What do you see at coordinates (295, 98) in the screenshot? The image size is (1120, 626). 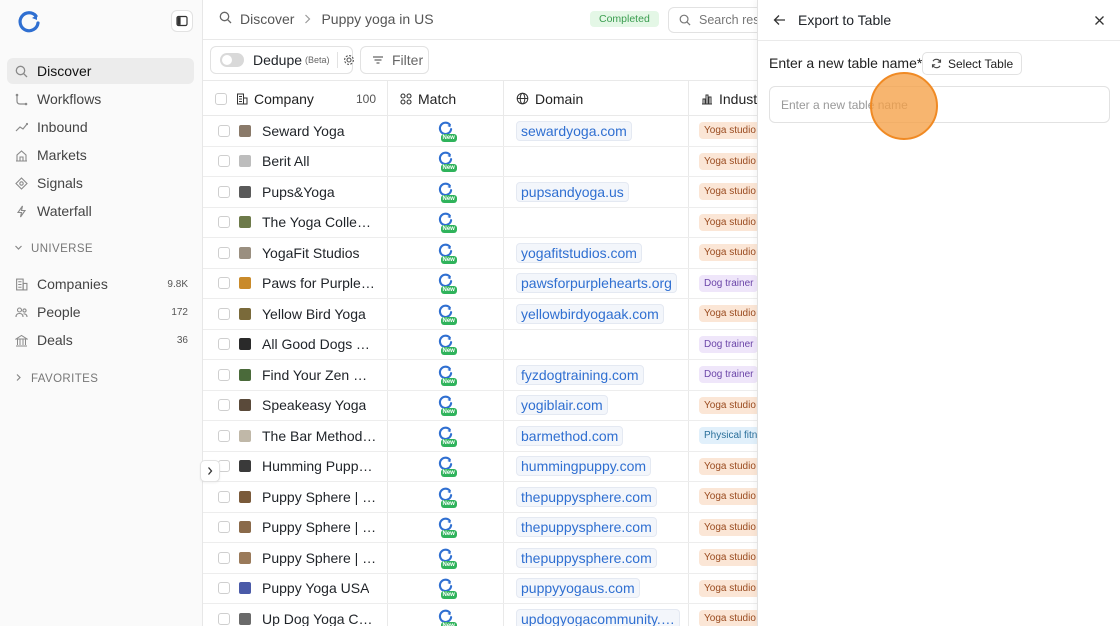 I see `column-company: Company 100` at bounding box center [295, 98].